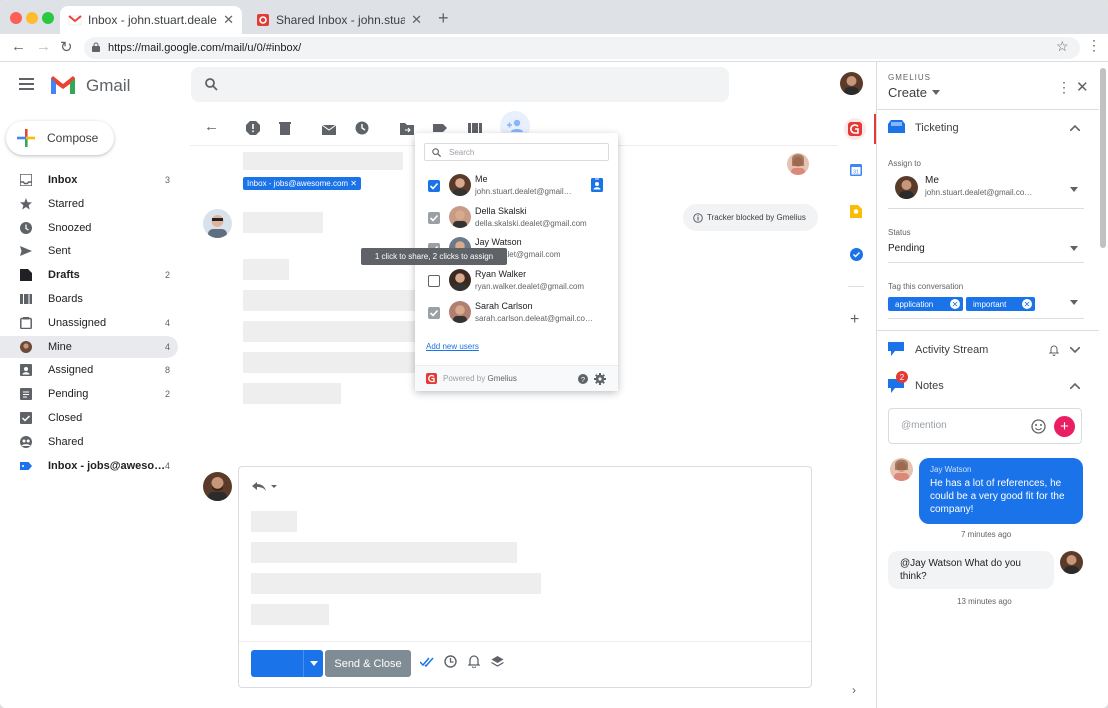 This screenshot has height=708, width=1108. What do you see at coordinates (1103, 158) in the screenshot?
I see `panel-scrollbar` at bounding box center [1103, 158].